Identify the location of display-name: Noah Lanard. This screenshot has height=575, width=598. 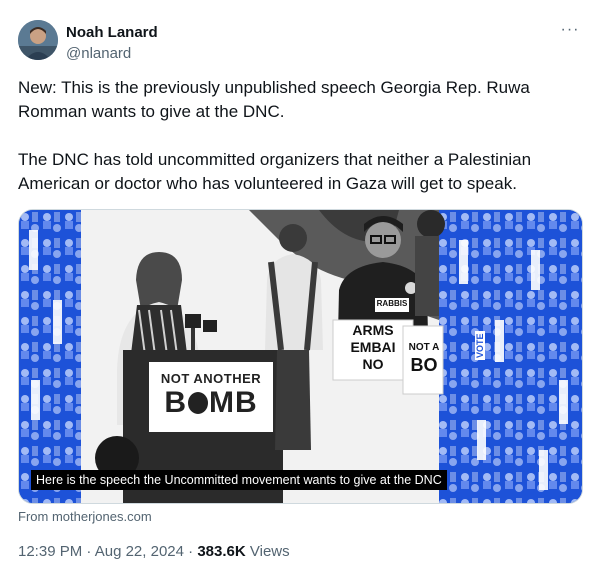
(112, 32).